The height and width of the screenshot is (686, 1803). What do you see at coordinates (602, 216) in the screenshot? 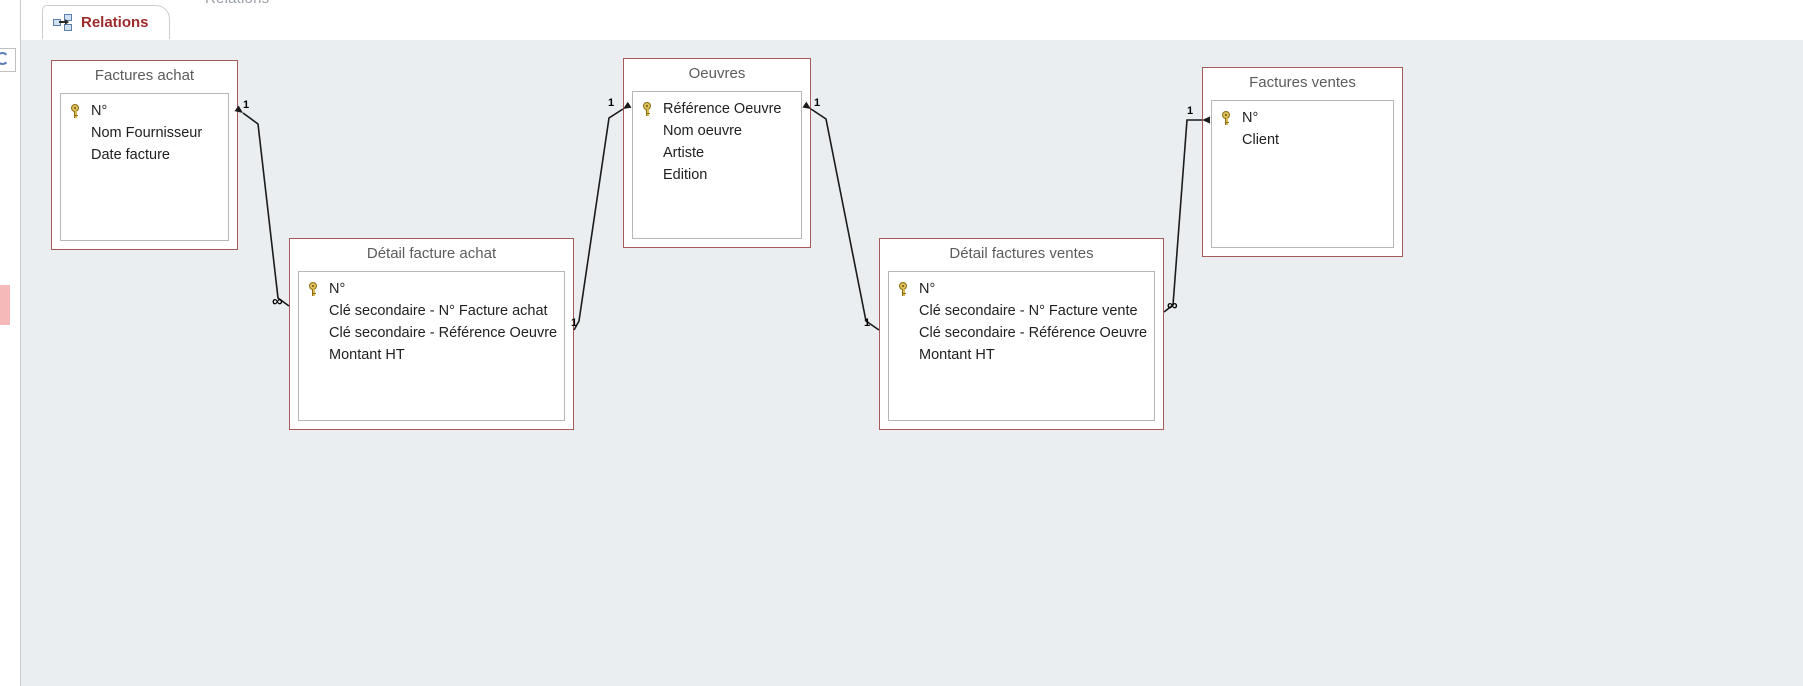
I see `relationship-line-rel-oeuvre-achat` at bounding box center [602, 216].